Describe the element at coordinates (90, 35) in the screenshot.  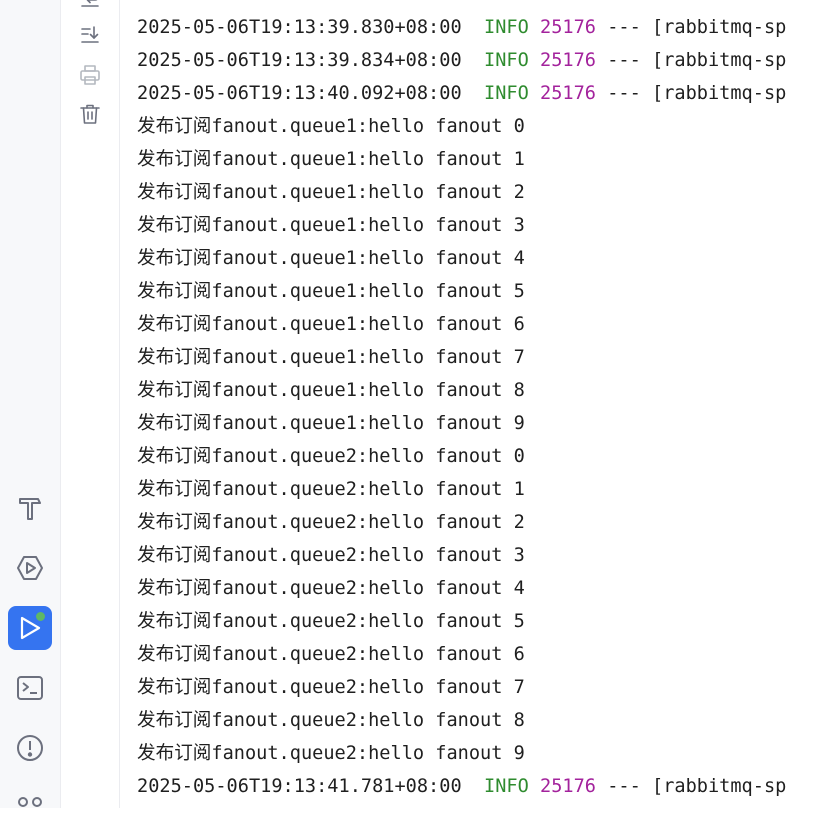
I see `scroll-to-end-icon` at that location.